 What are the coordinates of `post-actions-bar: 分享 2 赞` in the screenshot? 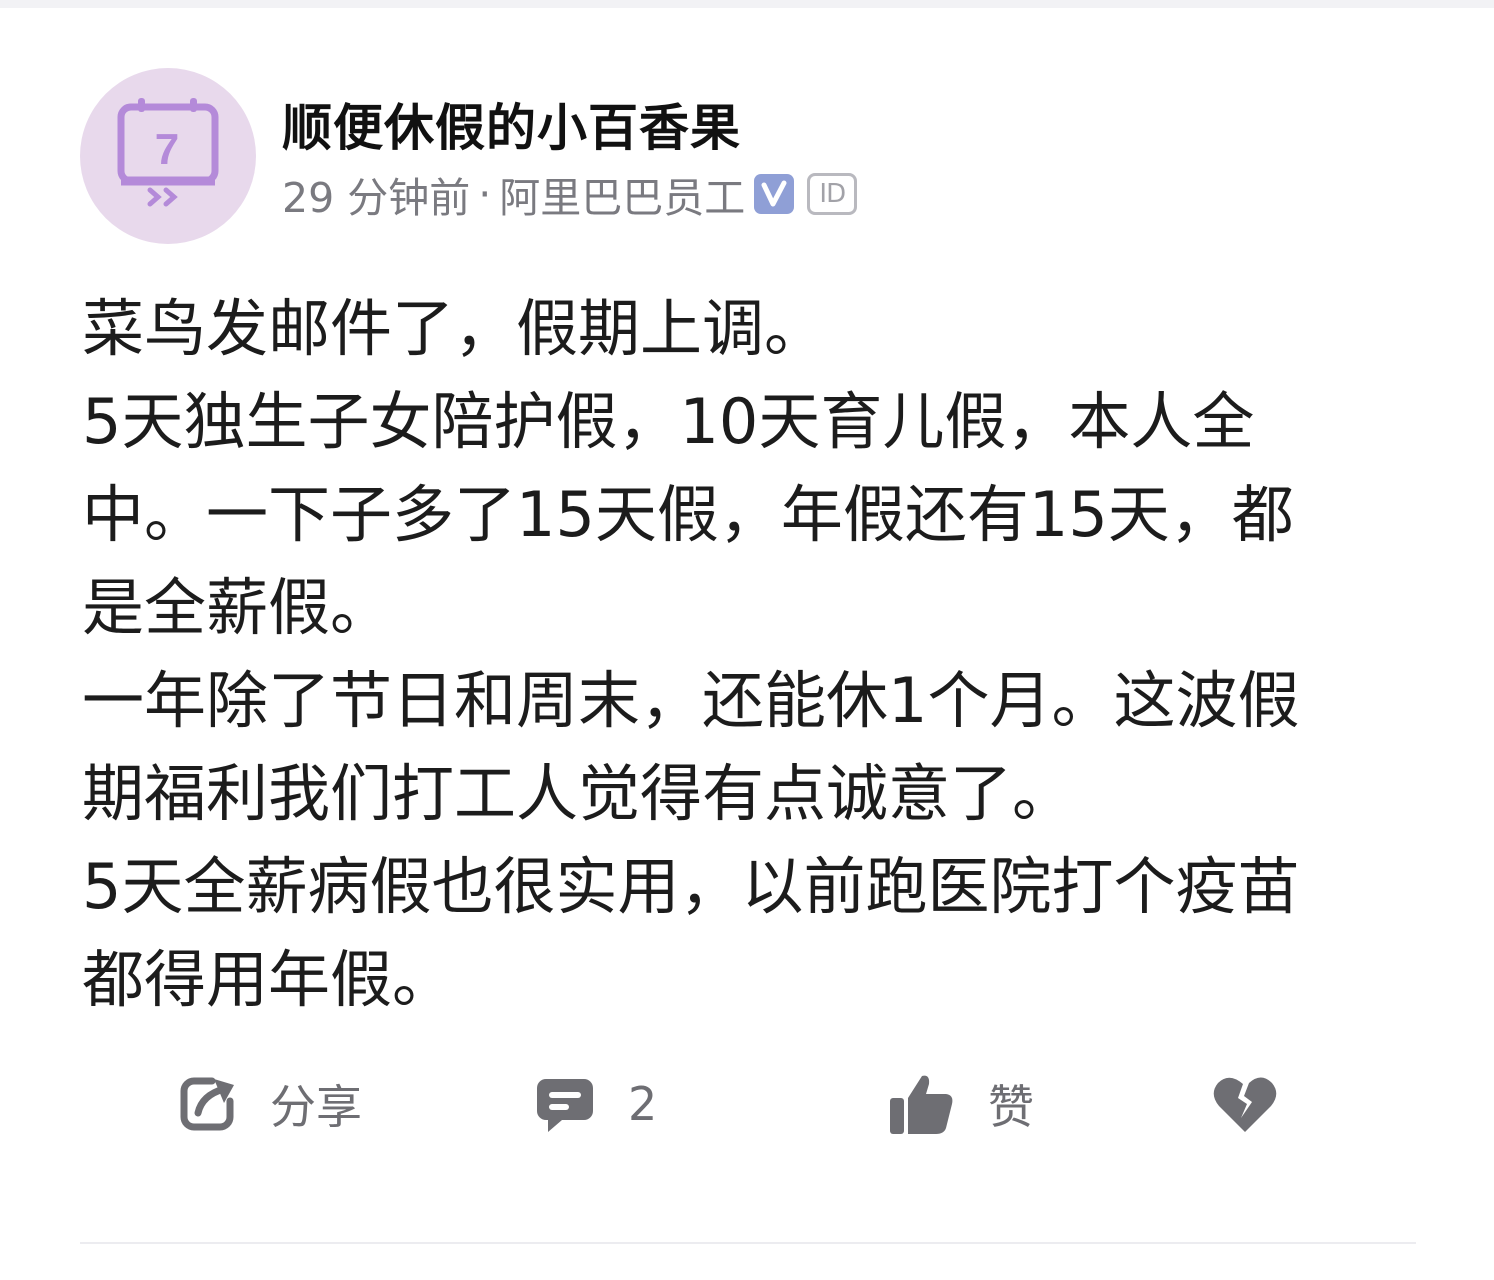 It's located at (747, 1104).